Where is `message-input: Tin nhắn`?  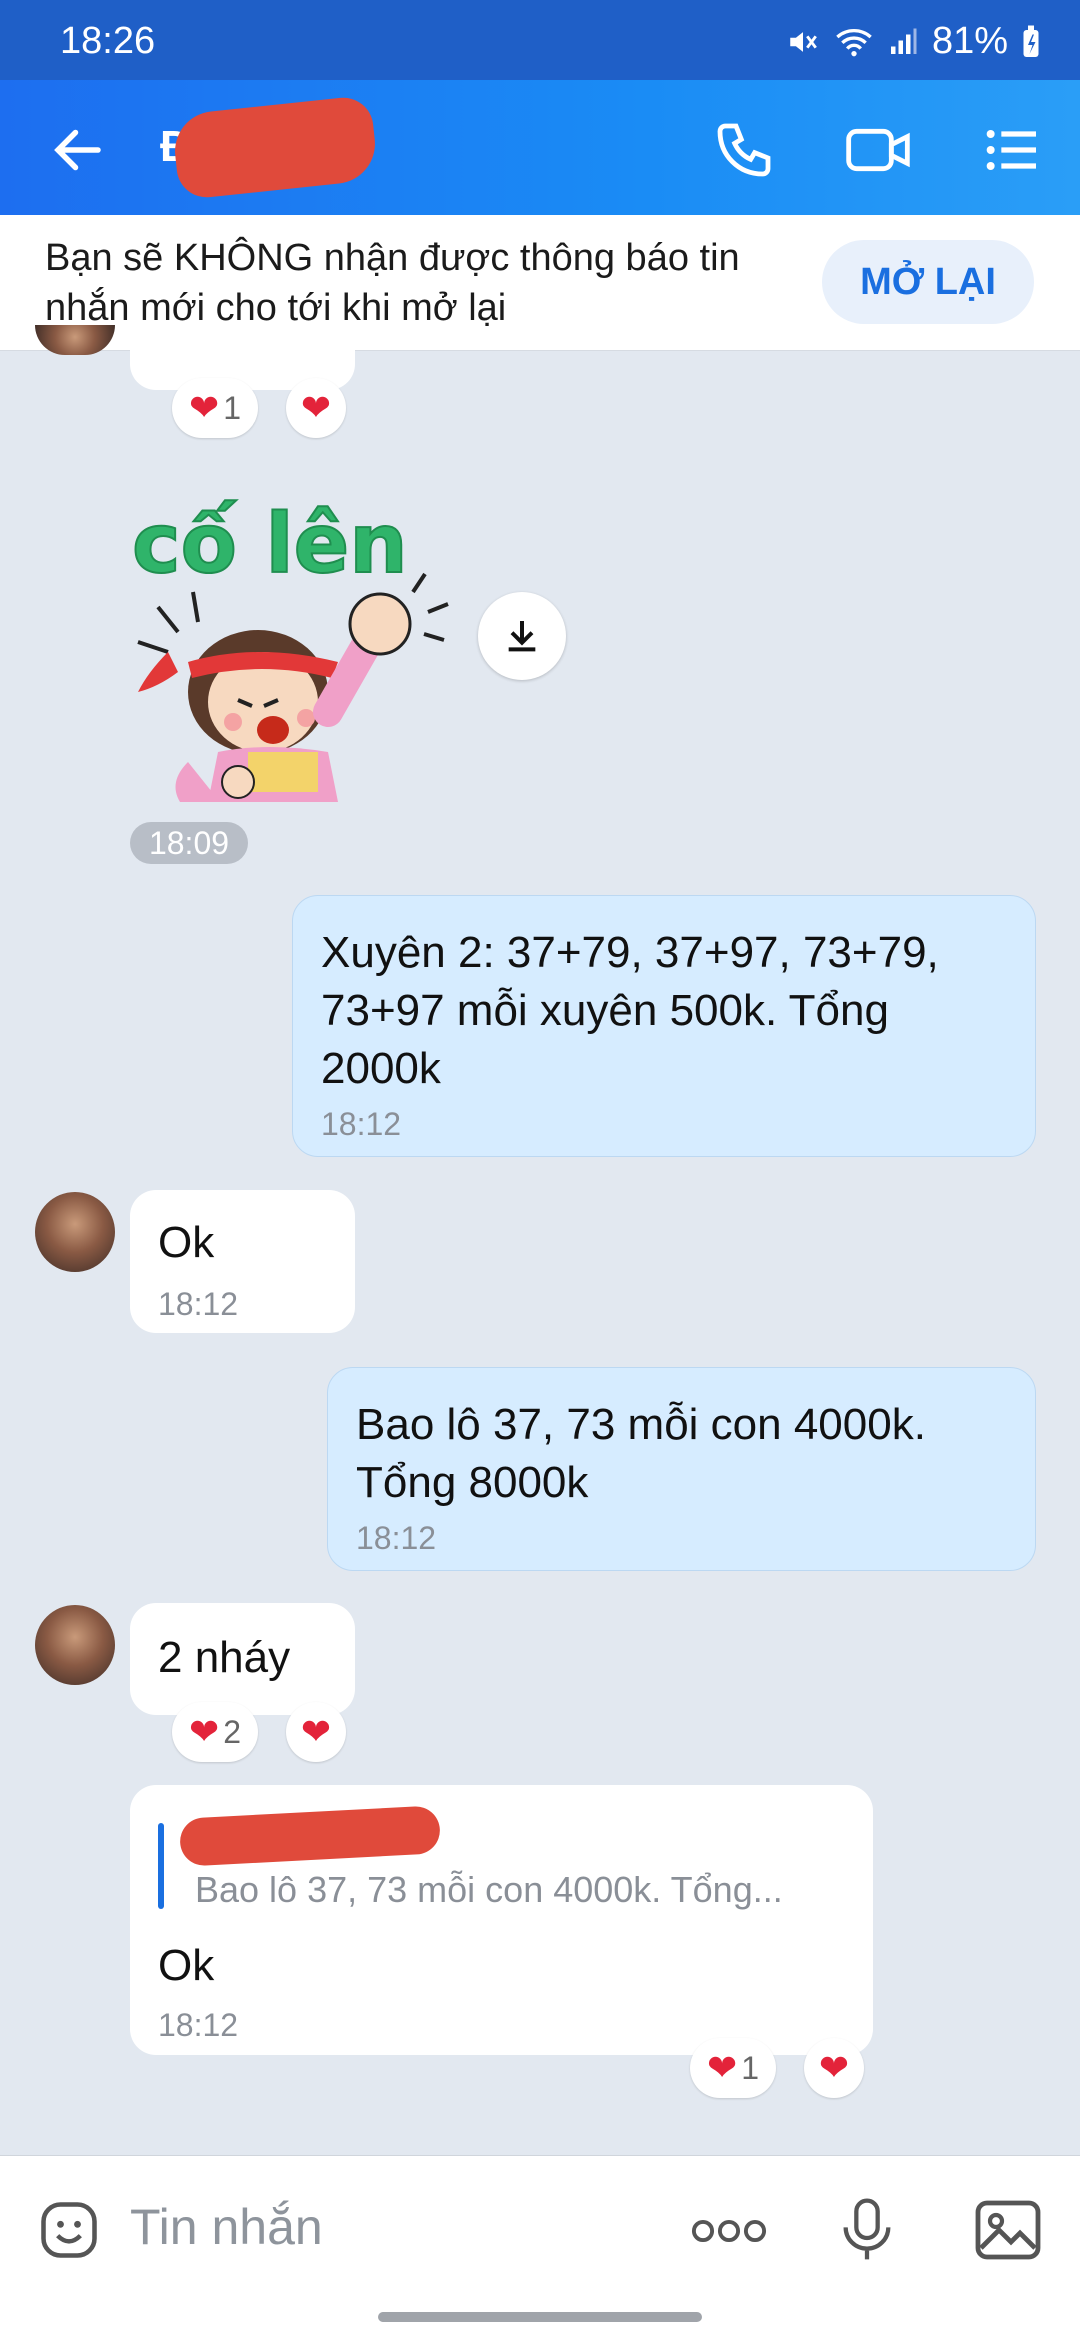 message-input: Tin nhắn is located at coordinates (226, 2227).